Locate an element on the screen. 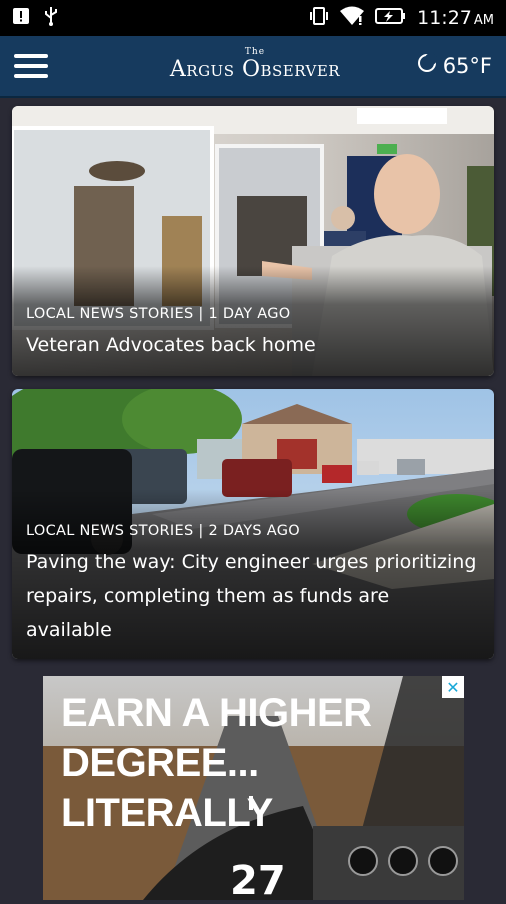 The width and height of the screenshot is (506, 904). status-bar: 11:27 AM is located at coordinates (253, 18).